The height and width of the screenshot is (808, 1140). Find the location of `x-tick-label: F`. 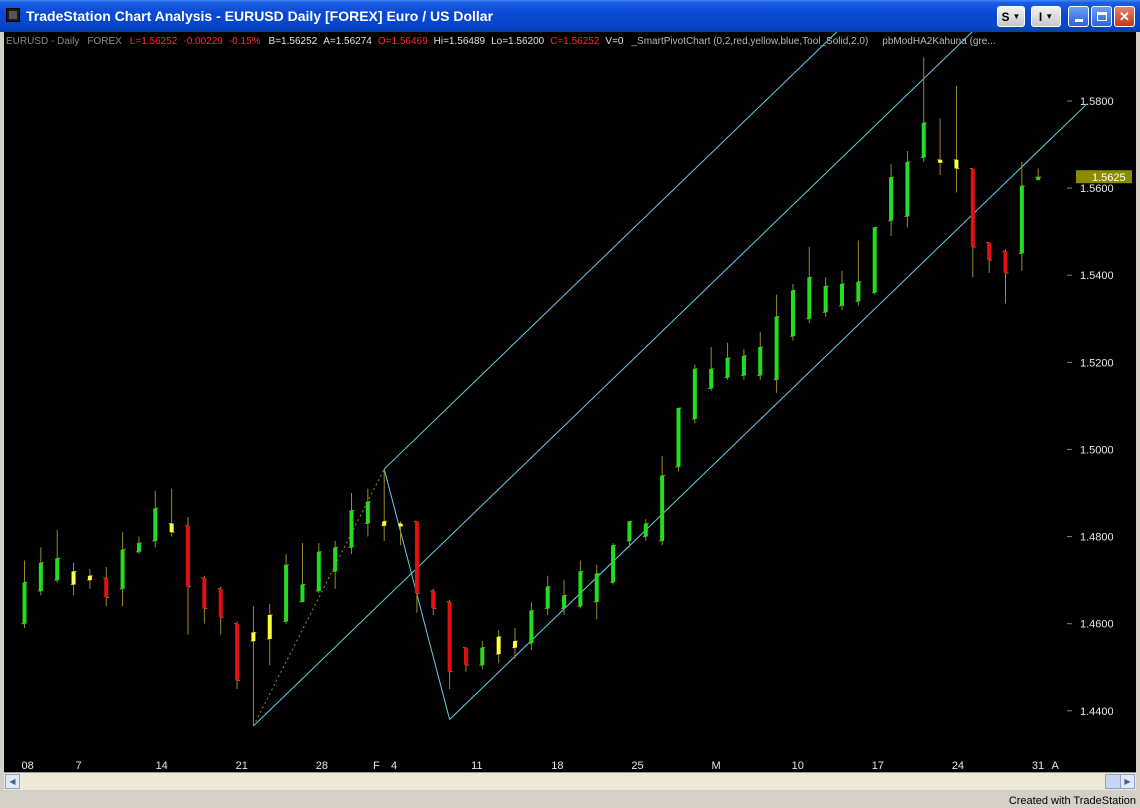

x-tick-label: F is located at coordinates (376, 766).